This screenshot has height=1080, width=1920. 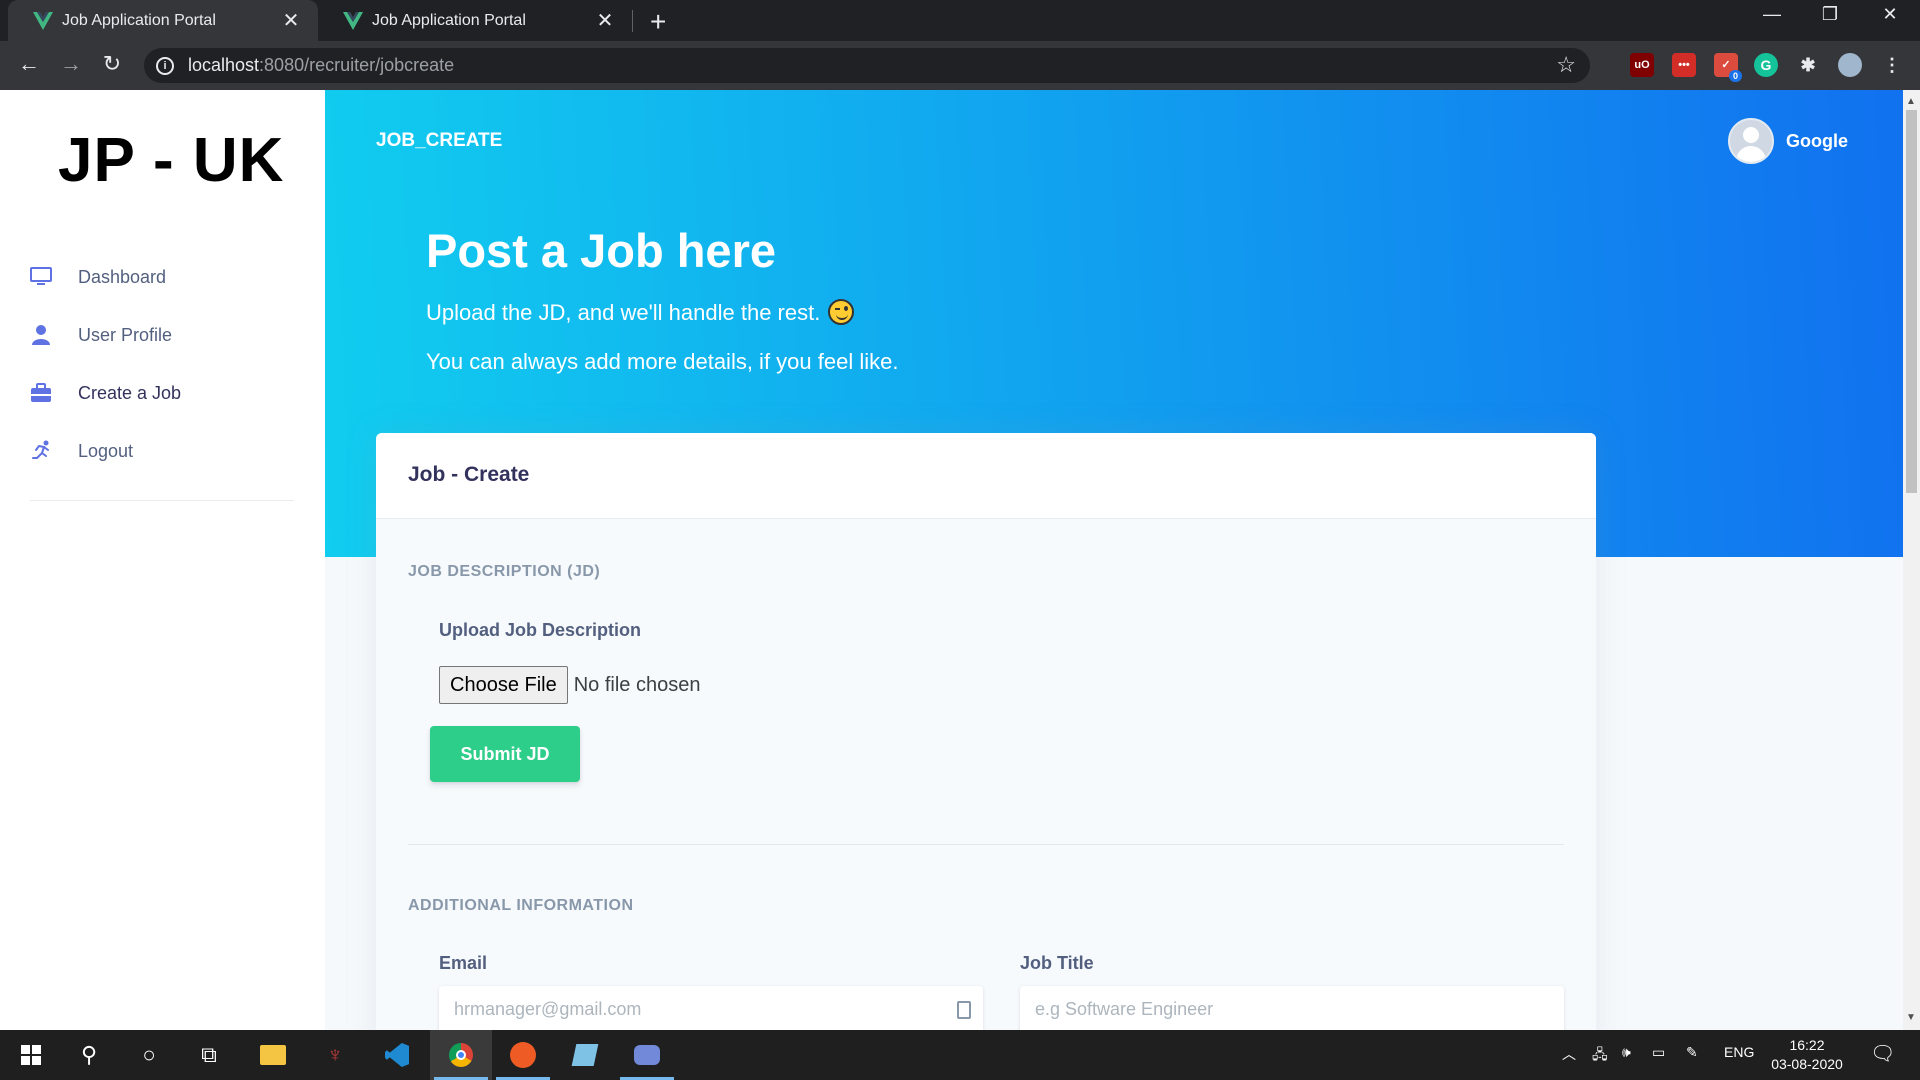 I want to click on restore-icon: ❐, so click(x=1830, y=14).